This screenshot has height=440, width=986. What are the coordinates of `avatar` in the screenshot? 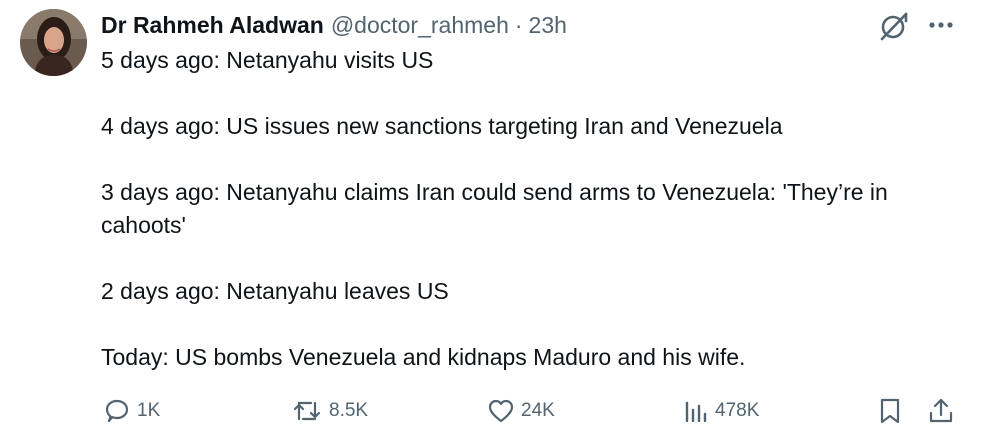 It's located at (53, 42).